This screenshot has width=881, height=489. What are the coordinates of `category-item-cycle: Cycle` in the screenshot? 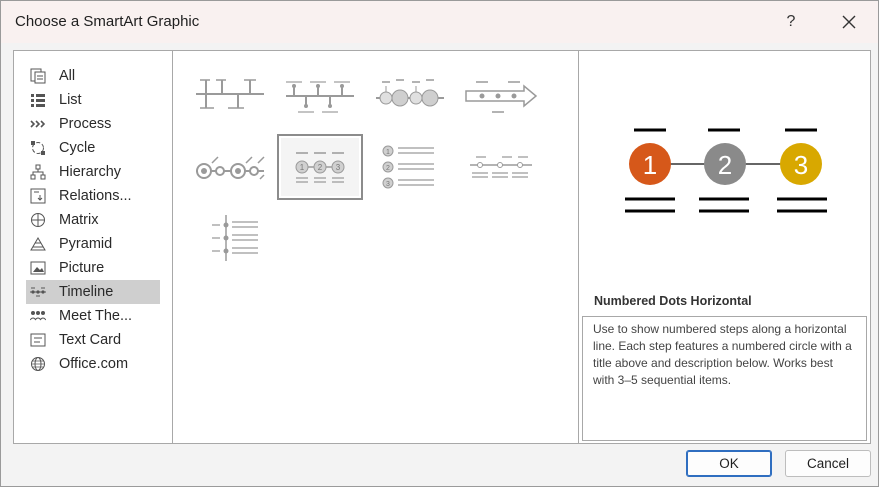 It's located at (93, 148).